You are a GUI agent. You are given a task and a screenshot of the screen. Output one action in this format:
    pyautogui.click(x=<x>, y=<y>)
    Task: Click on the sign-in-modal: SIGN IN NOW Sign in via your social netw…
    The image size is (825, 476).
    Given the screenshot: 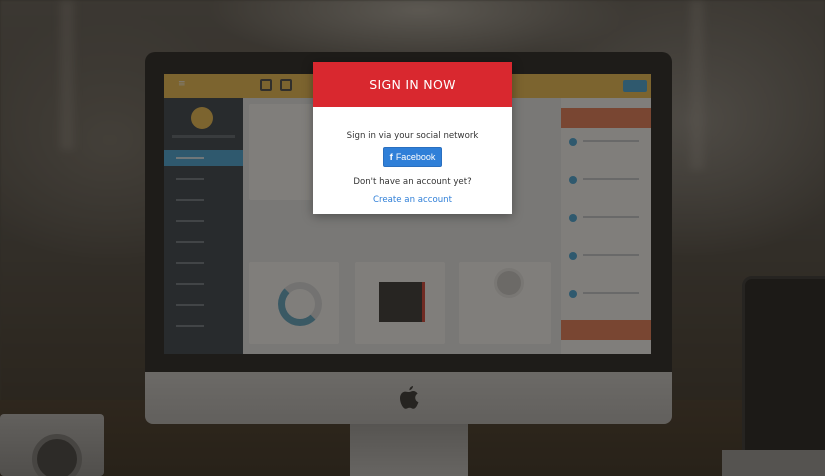 What is the action you would take?
    pyautogui.click(x=412, y=138)
    